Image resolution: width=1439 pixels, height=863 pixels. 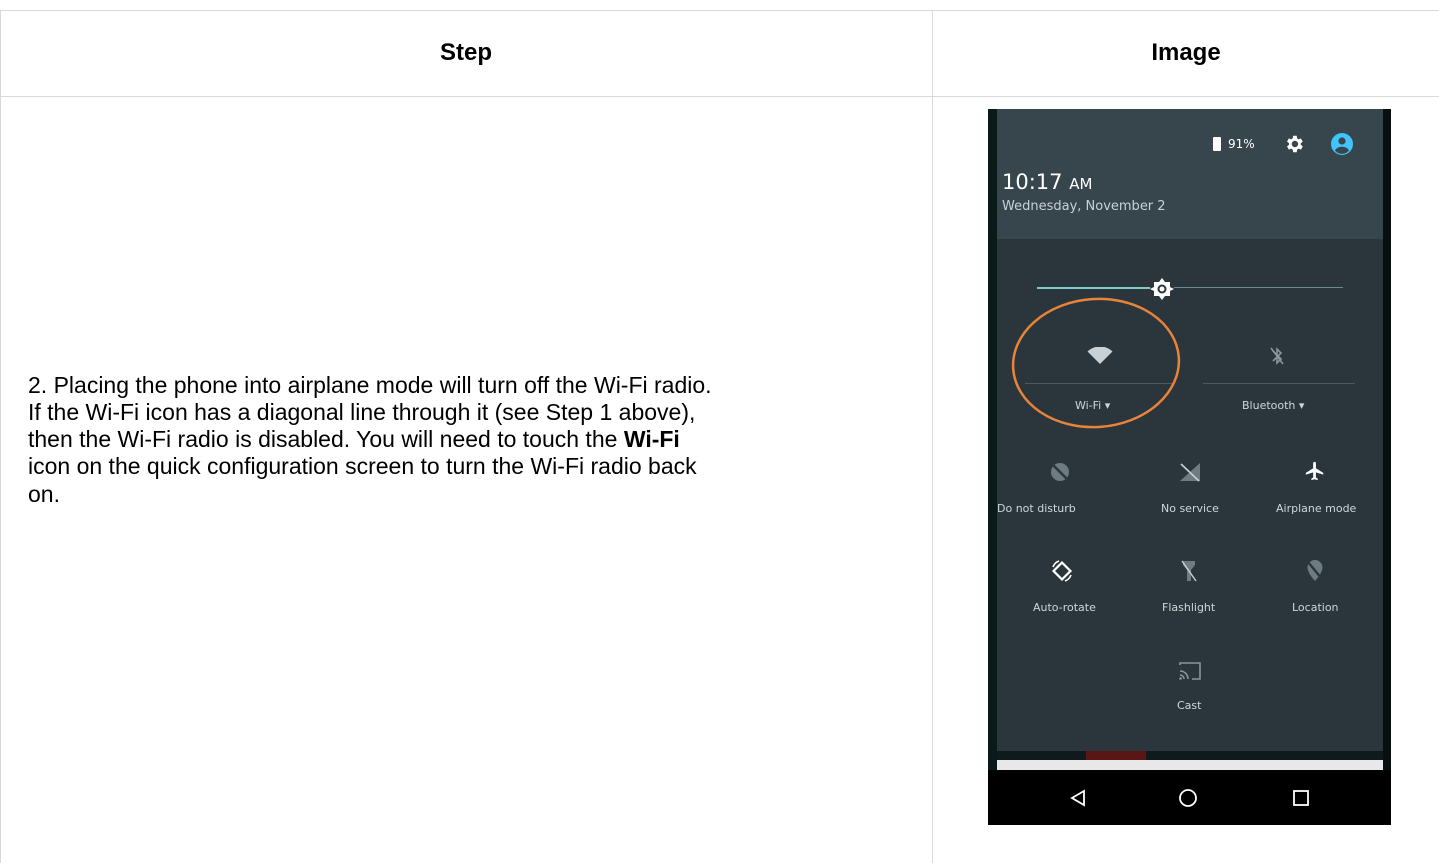 What do you see at coordinates (1217, 144) in the screenshot?
I see `battery-icon` at bounding box center [1217, 144].